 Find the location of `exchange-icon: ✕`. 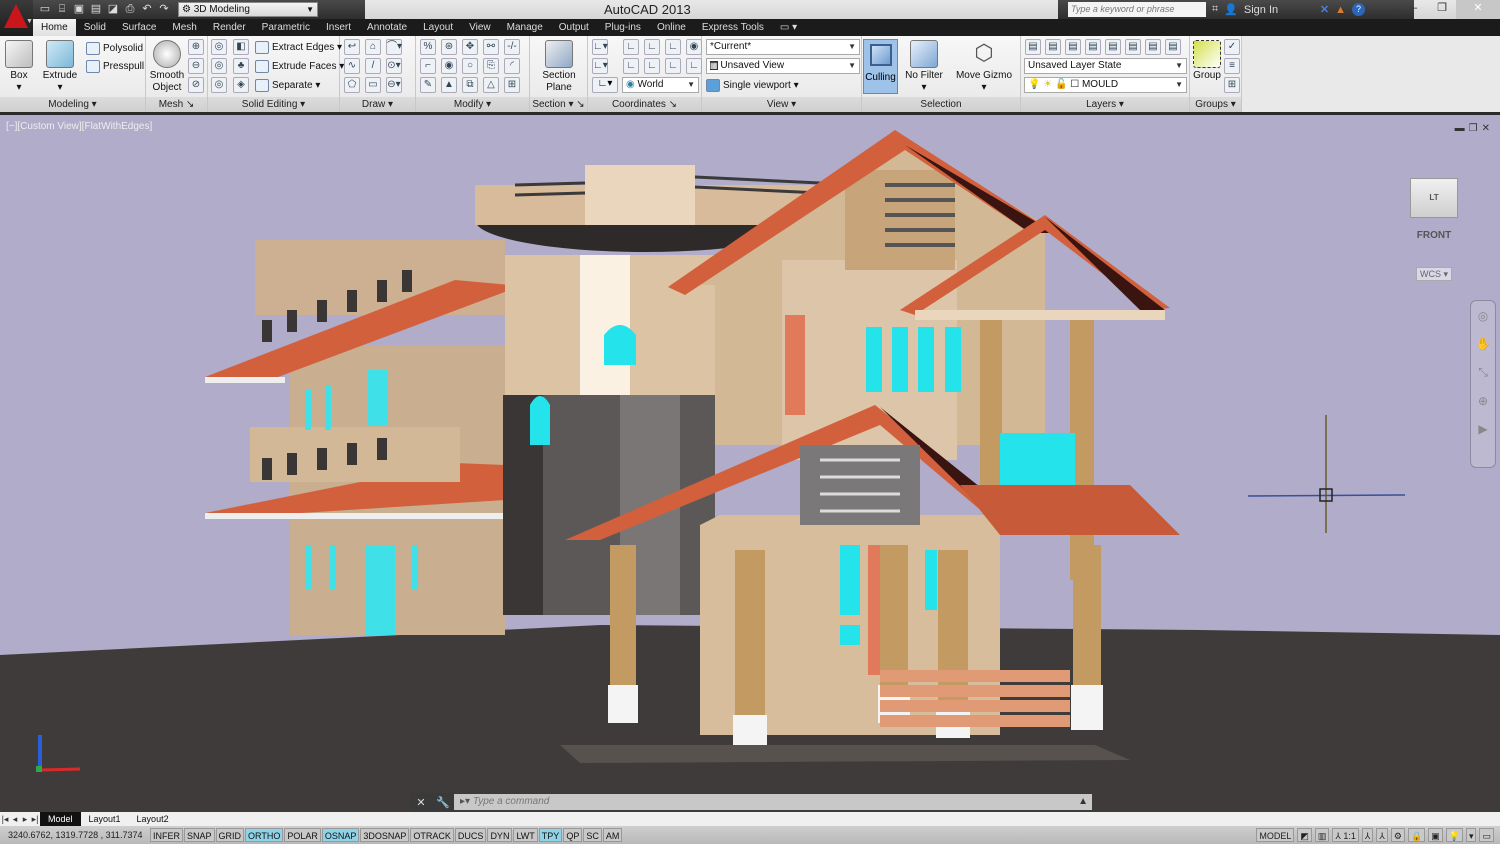

exchange-icon: ✕ is located at coordinates (1324, 9).